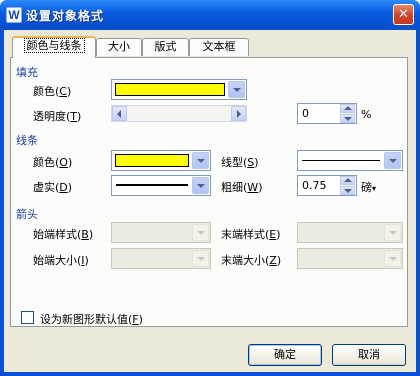 This screenshot has height=376, width=420. I want to click on line-style-select, so click(350, 160).